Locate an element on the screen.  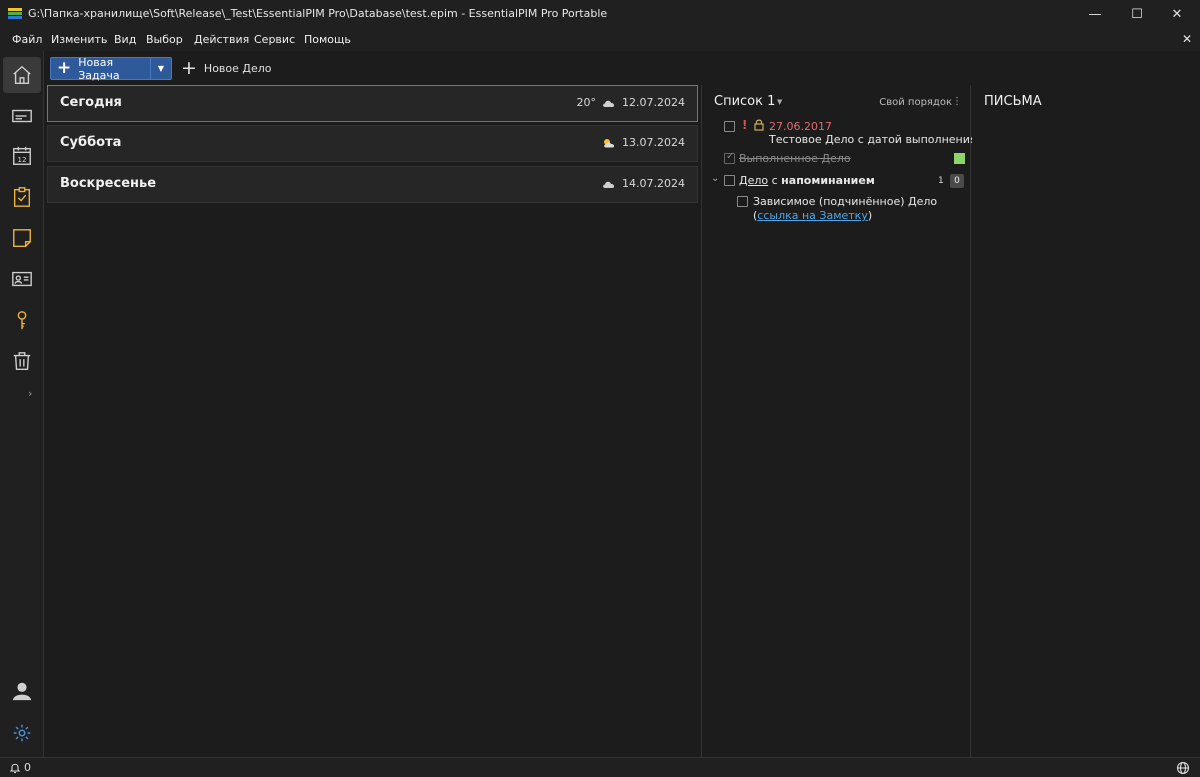
day-row-sunday: Воскресенье 14.07.2024 is located at coordinates (372, 184).